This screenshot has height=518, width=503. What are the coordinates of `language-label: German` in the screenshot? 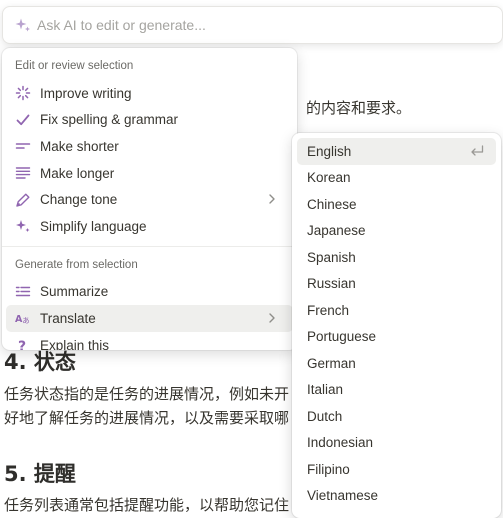 It's located at (331, 363).